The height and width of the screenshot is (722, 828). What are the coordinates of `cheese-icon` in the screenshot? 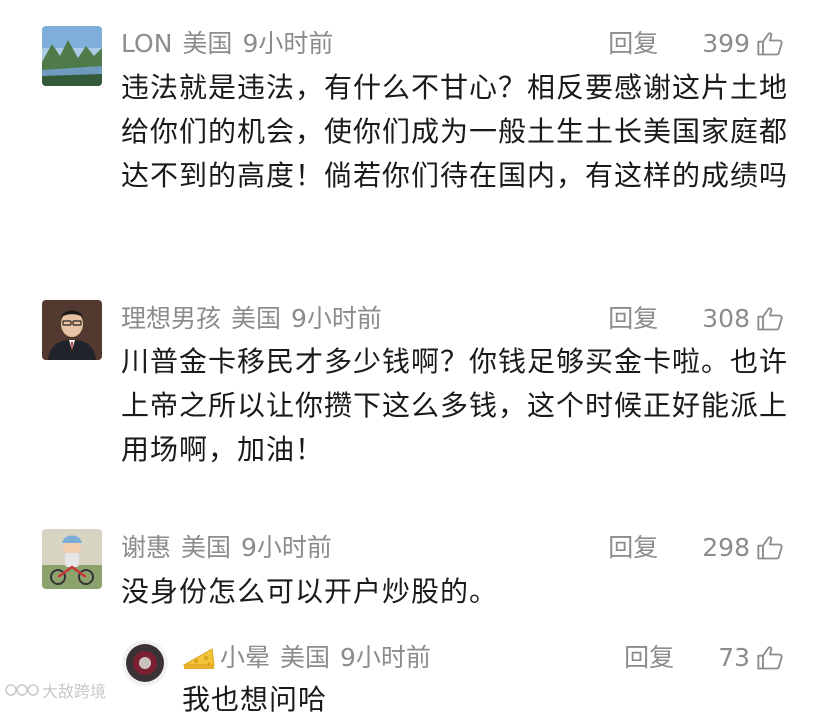 It's located at (199, 663).